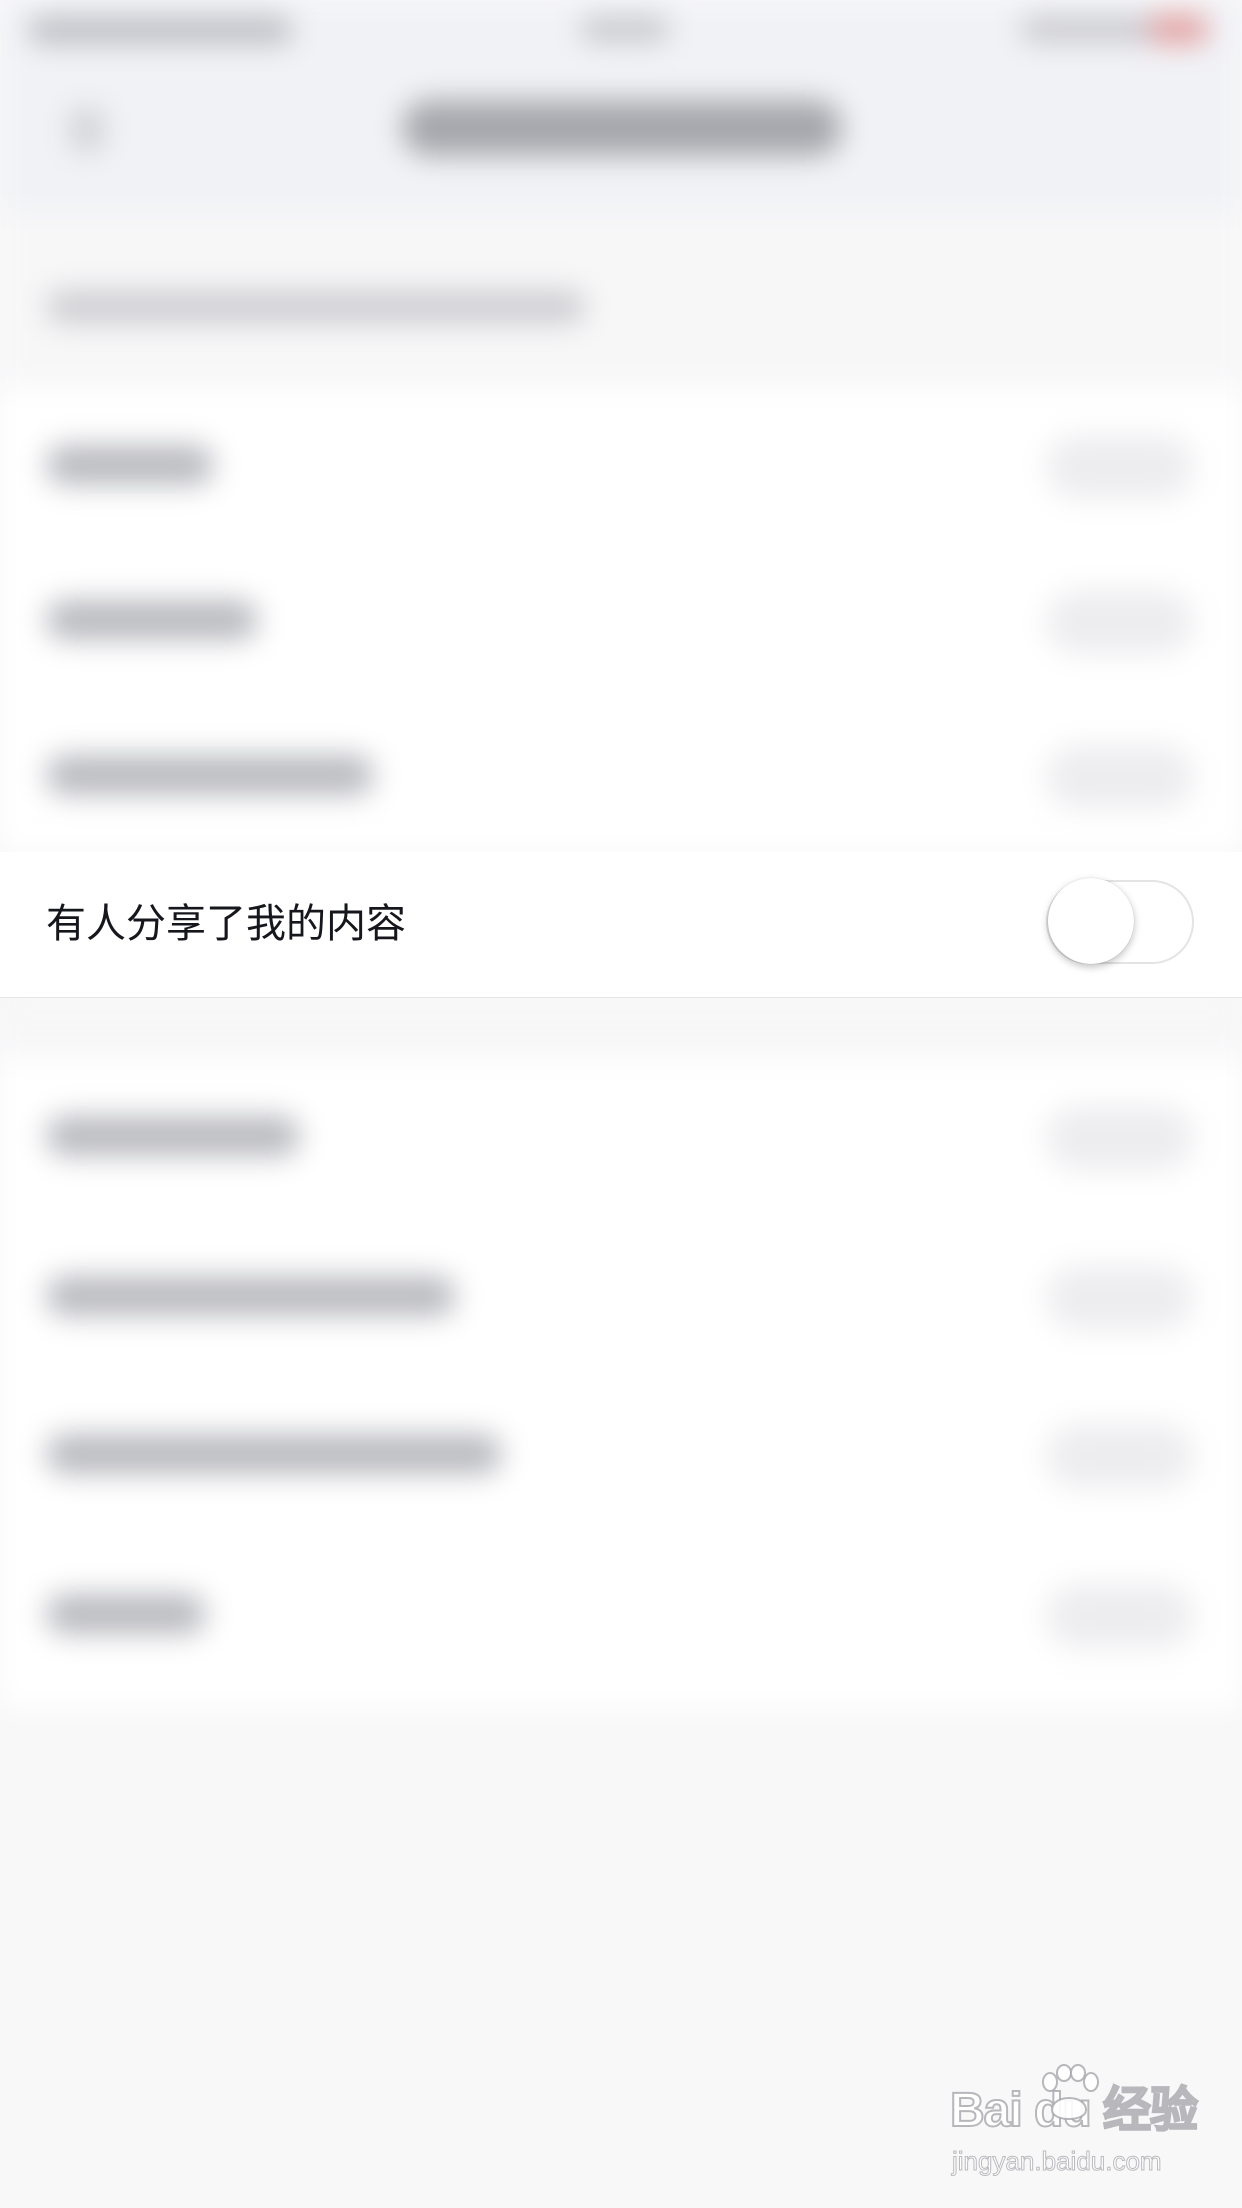  I want to click on setting-label: 有人分享了我的内容, so click(226, 924).